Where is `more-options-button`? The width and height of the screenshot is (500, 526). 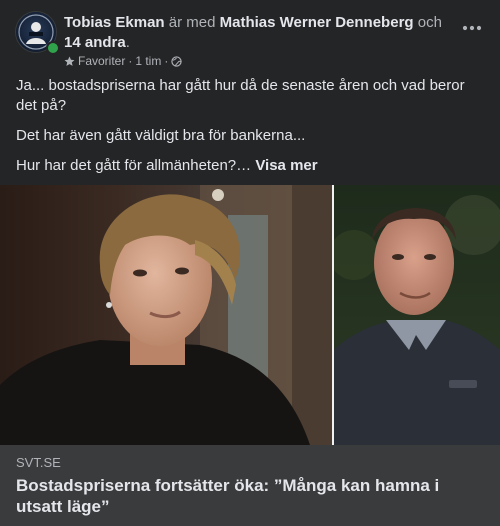 more-options-button is located at coordinates (472, 28).